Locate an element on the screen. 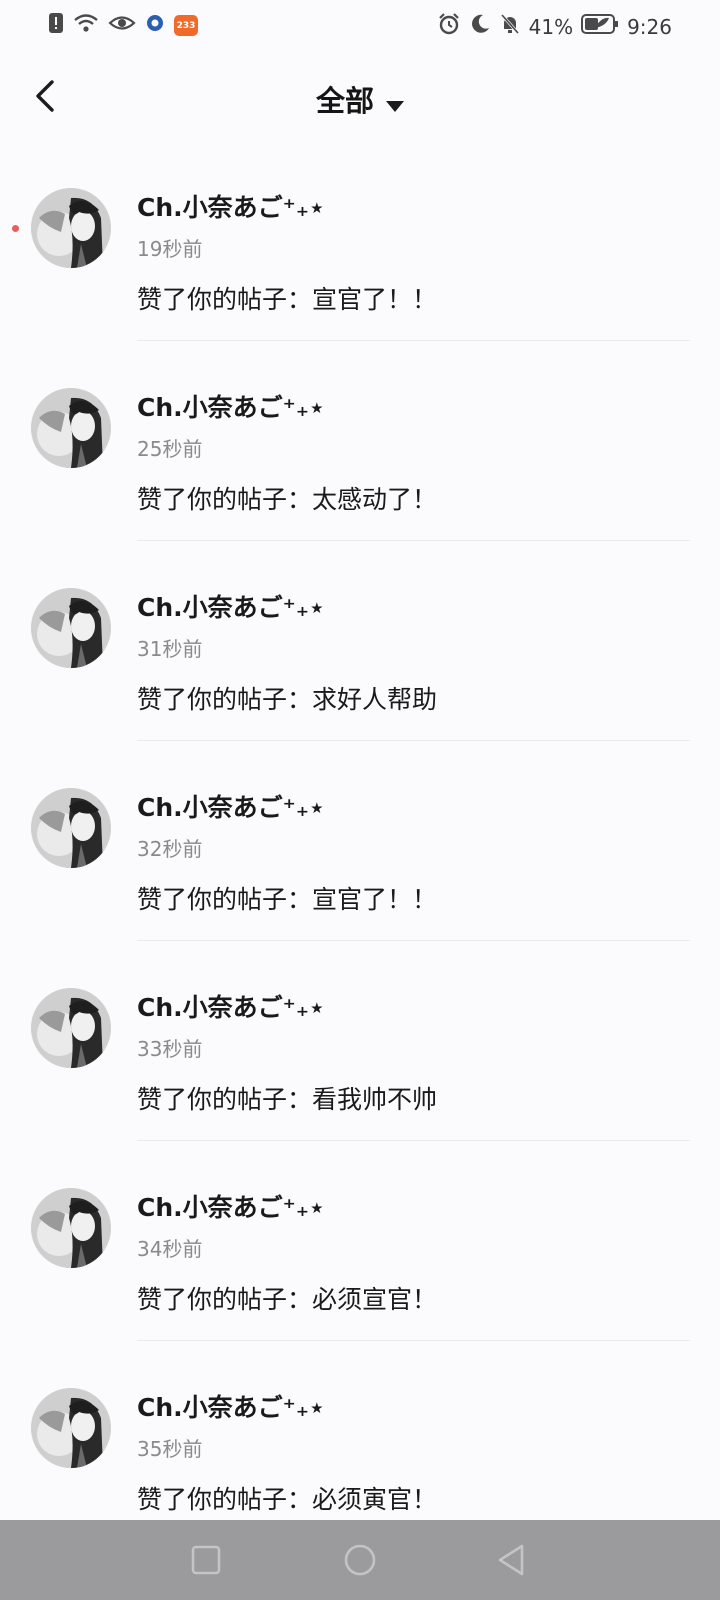 Image resolution: width=720 pixels, height=1600 pixels. timestamp: 25秒前 is located at coordinates (170, 449).